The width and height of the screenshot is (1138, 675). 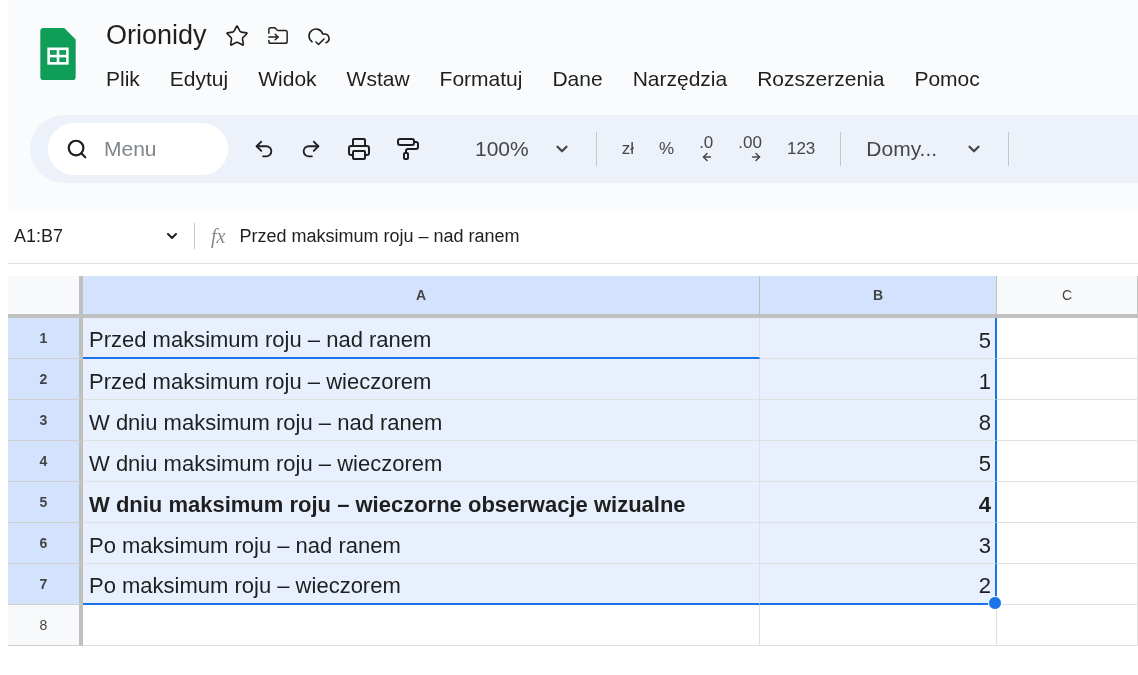 I want to click on menu-search-field: Menu, so click(x=138, y=149).